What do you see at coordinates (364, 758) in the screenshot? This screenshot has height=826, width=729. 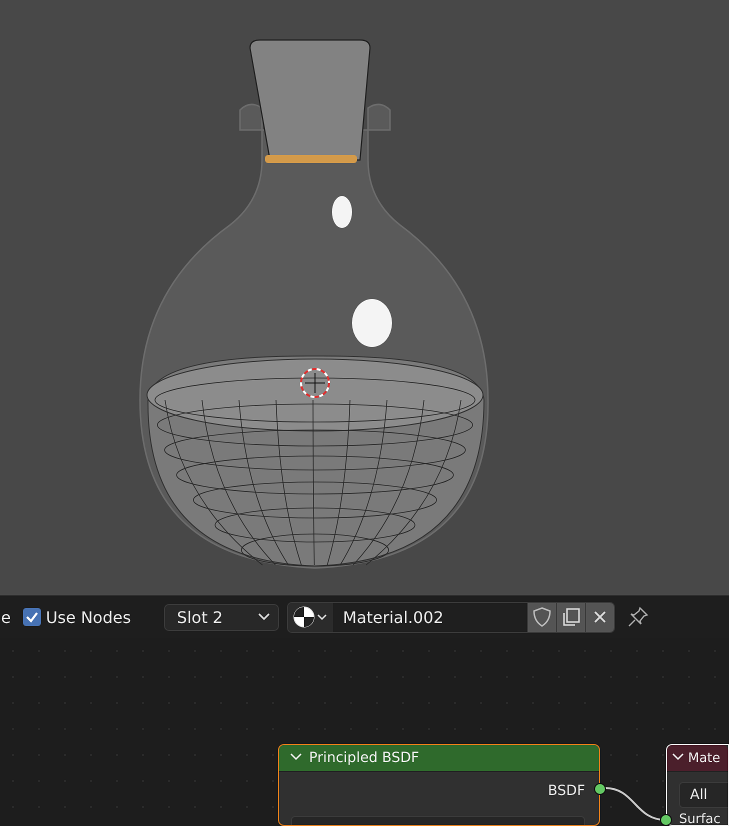 I see `node-title: Principled BSDF` at bounding box center [364, 758].